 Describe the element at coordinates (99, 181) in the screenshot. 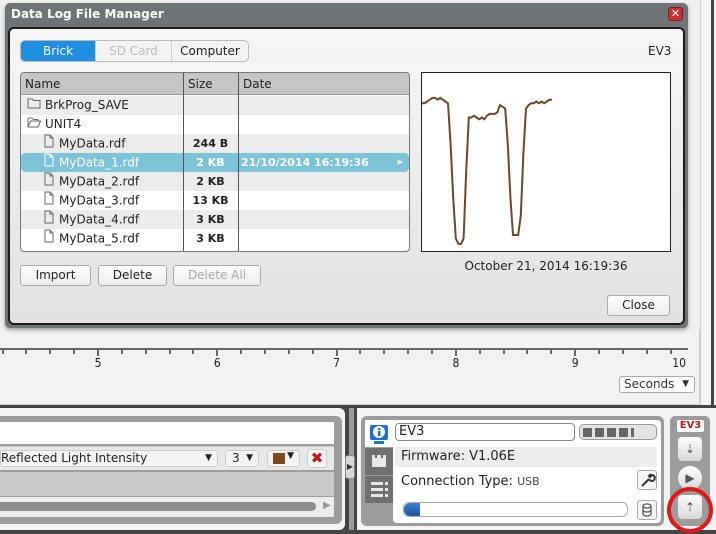

I see `file-name: MyData_2.rdf` at that location.